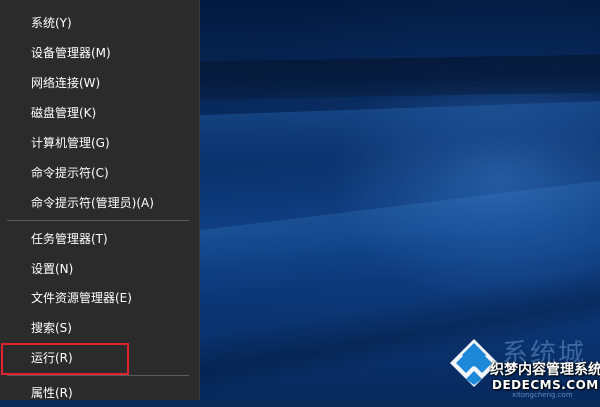 This screenshot has width=600, height=407. I want to click on menu-item-label: 系统(Y), so click(51, 23).